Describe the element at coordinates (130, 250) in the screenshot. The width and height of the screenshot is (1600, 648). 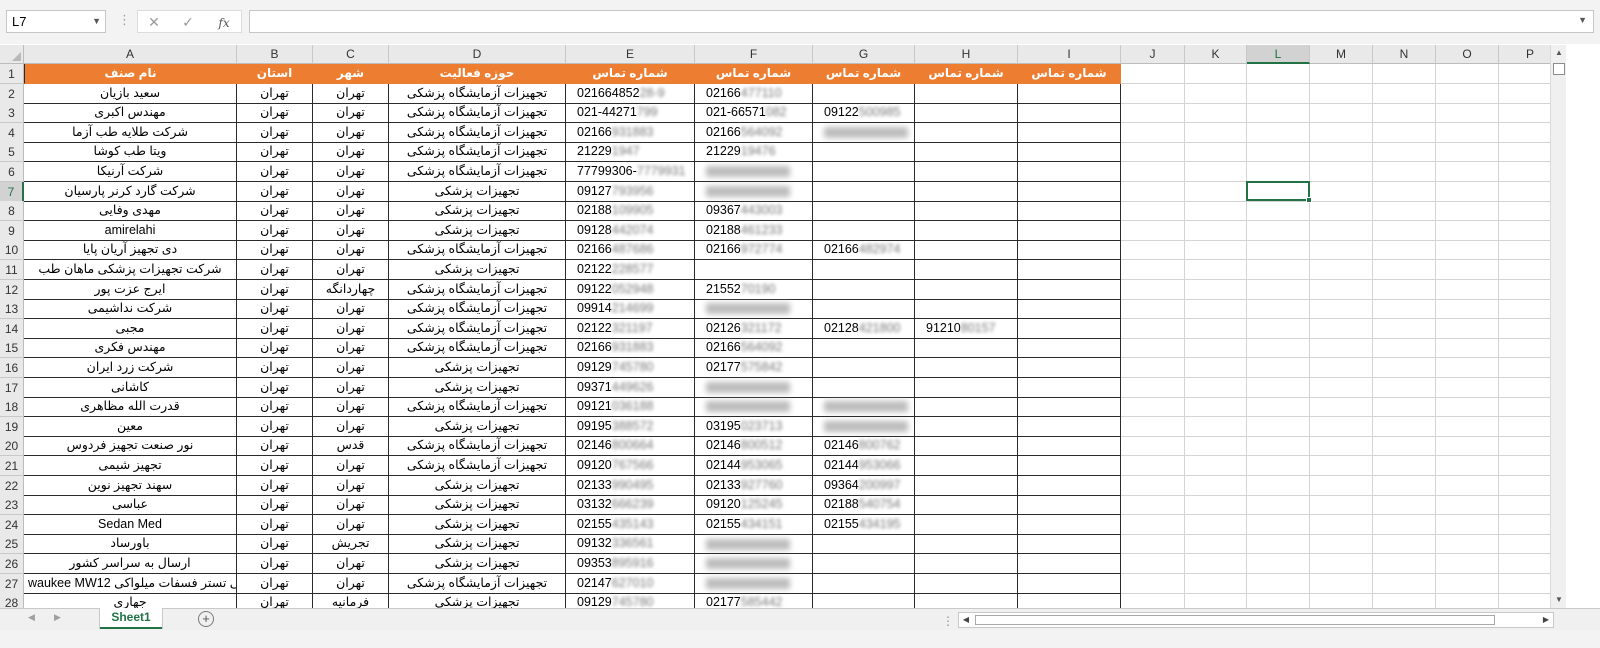
I see `name-cell: دی تجهیز آریان پایا` at that location.